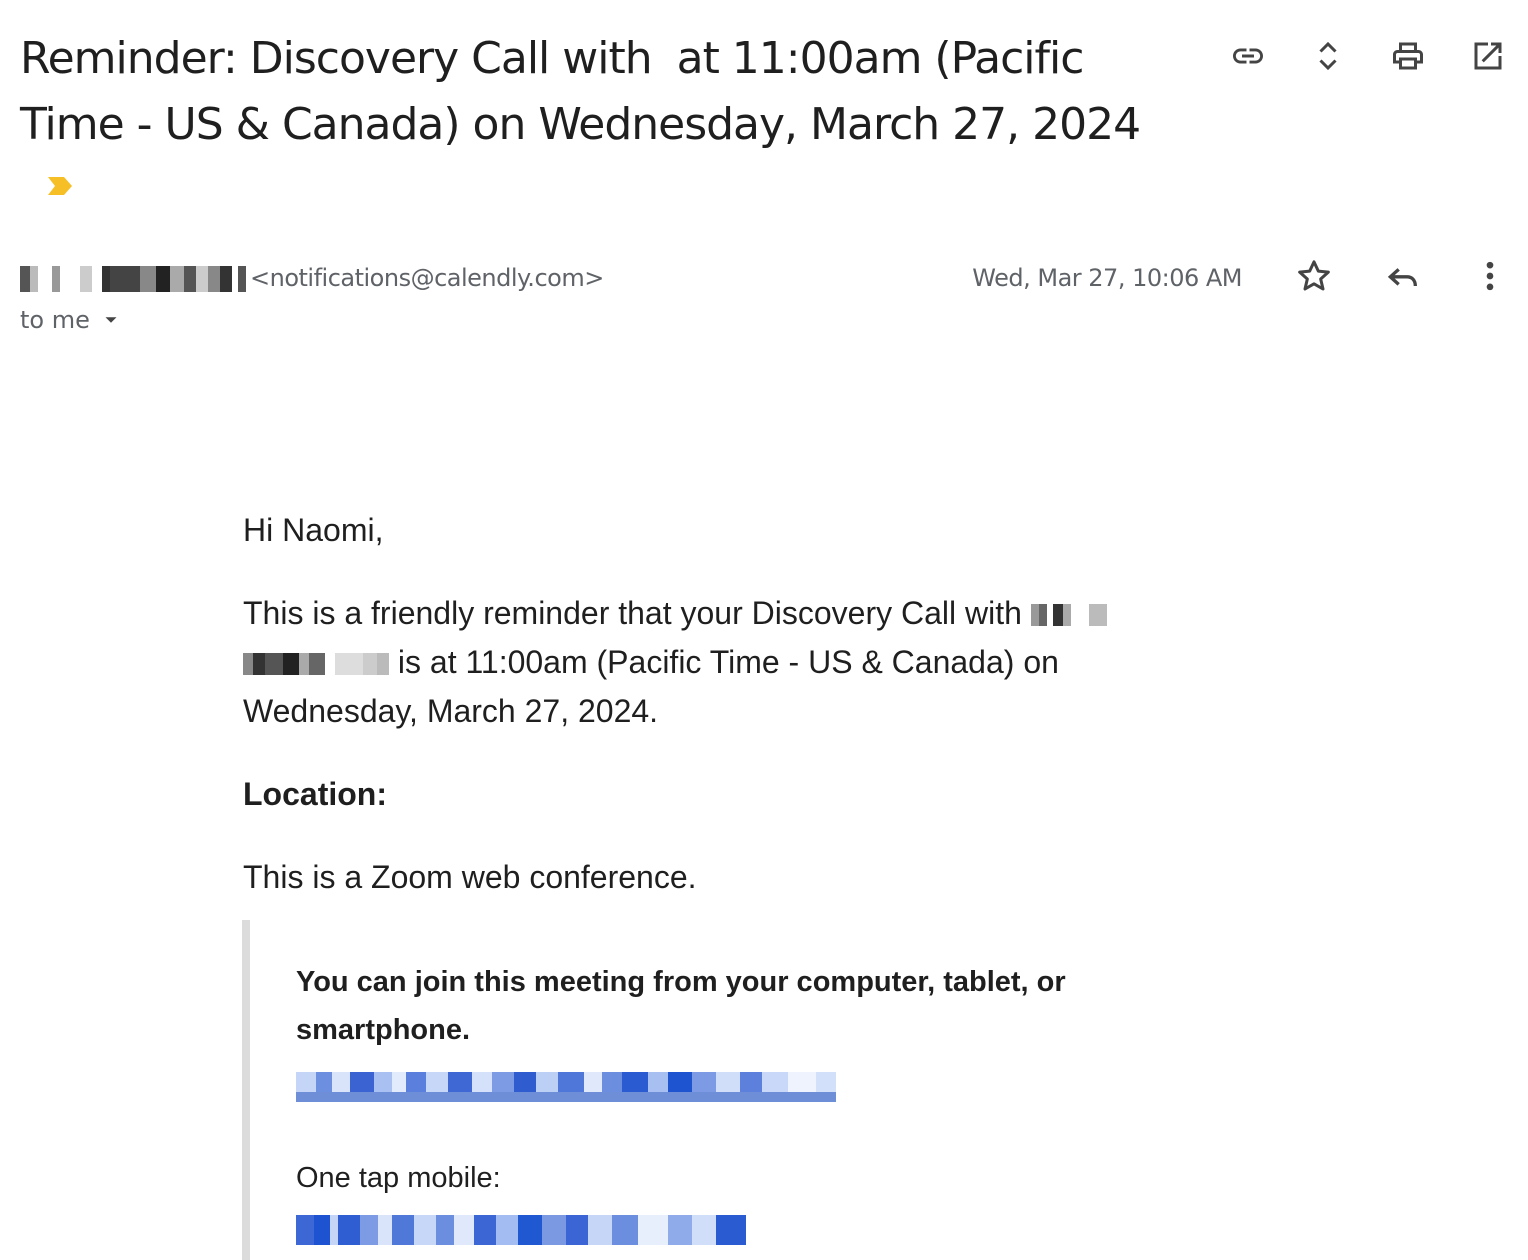  What do you see at coordinates (60, 186) in the screenshot?
I see `important-marker-icon` at bounding box center [60, 186].